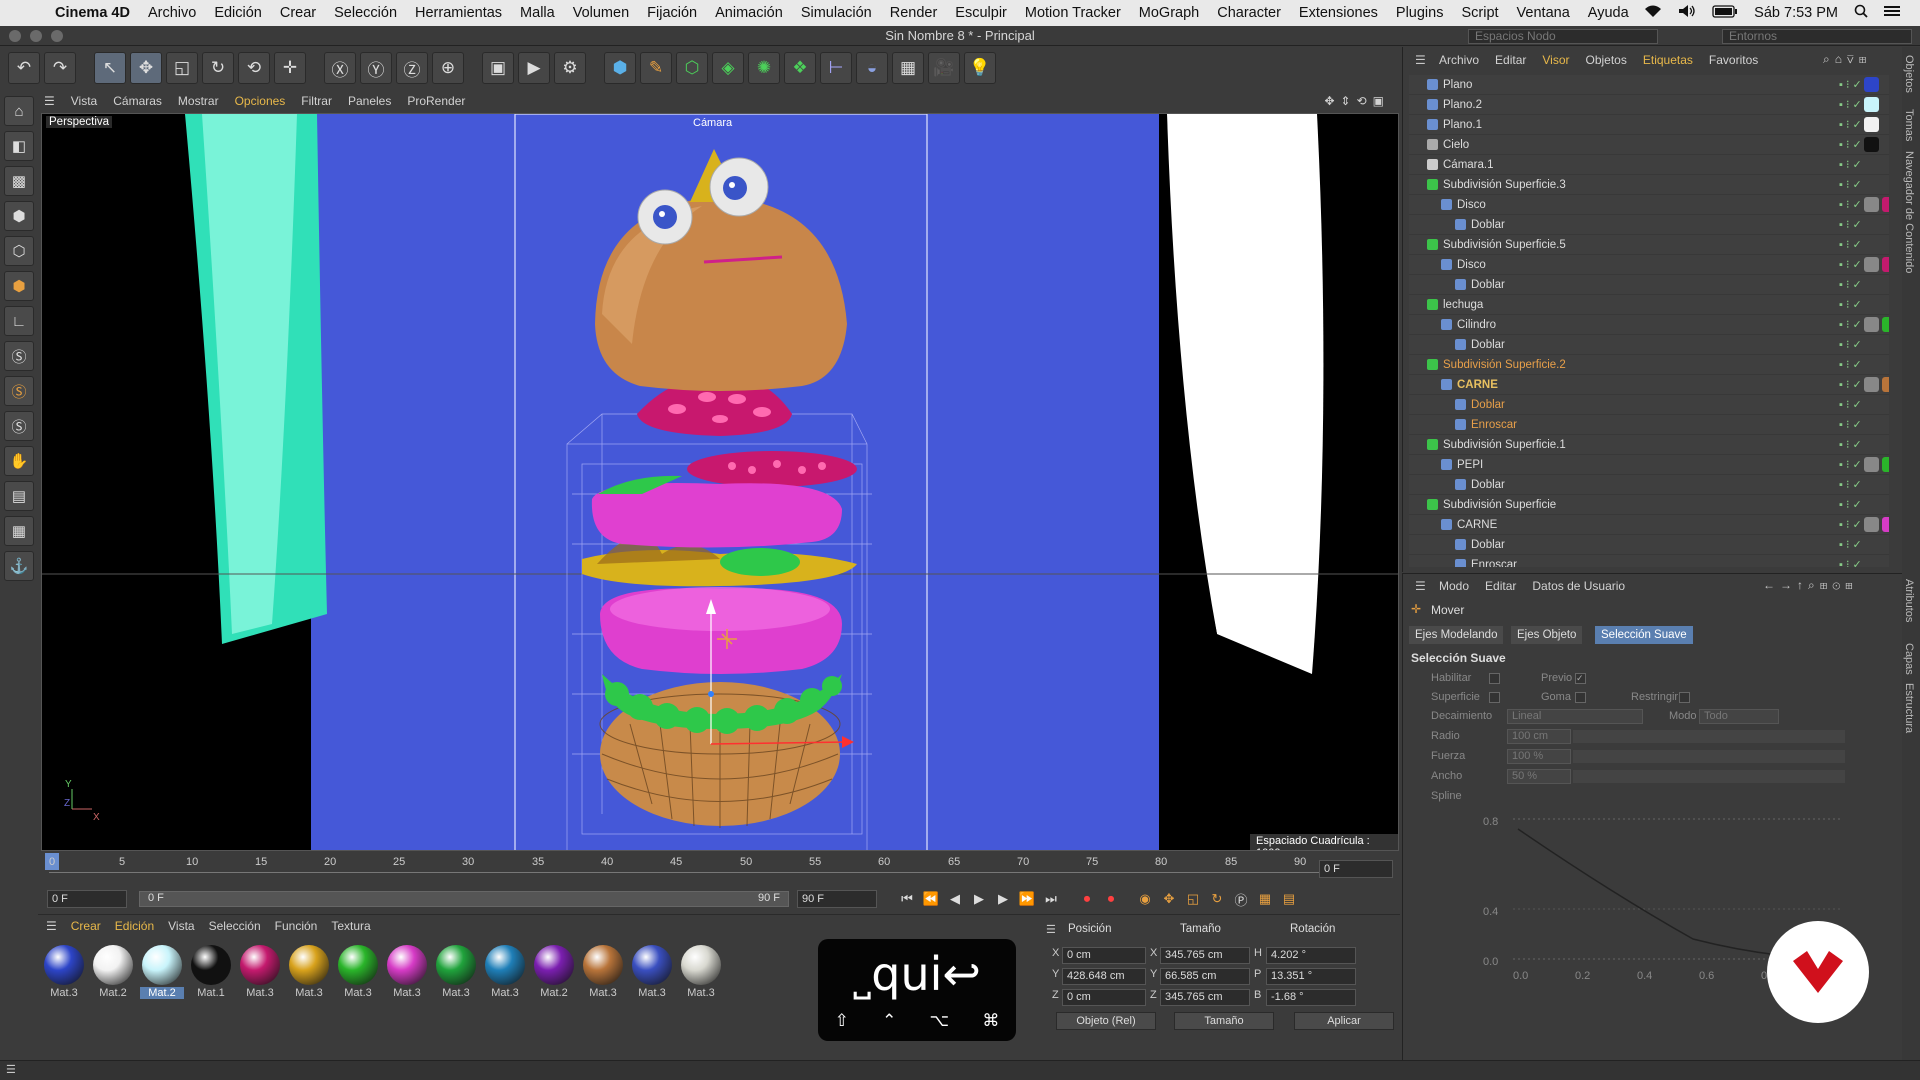 The image size is (1920, 1080). I want to click on object-menu-editar: Editar, so click(1510, 60).